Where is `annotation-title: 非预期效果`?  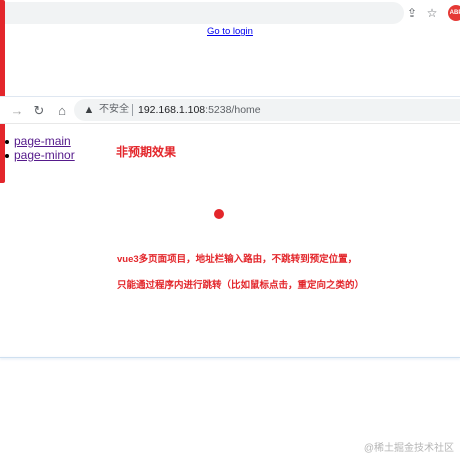
annotation-title: 非预期效果 is located at coordinates (146, 152).